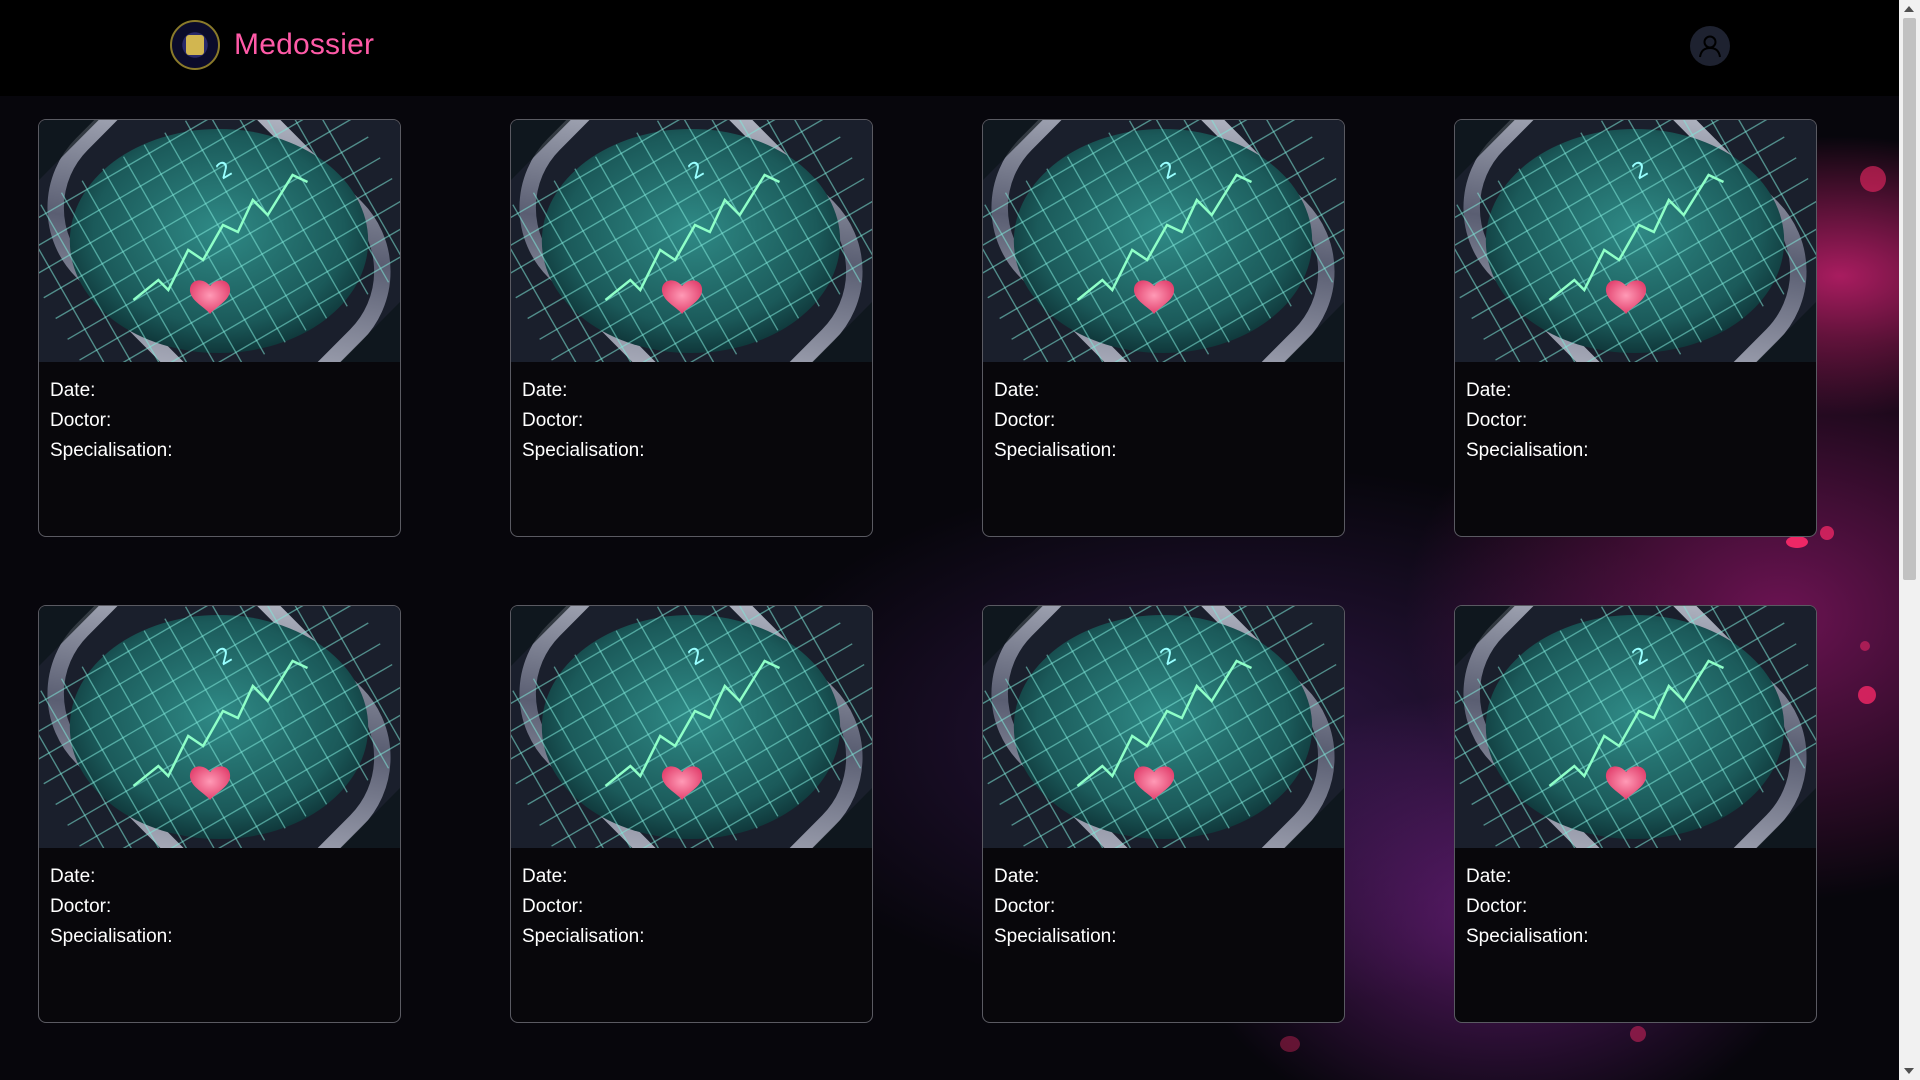  What do you see at coordinates (1909, 9) in the screenshot?
I see `scroll-up-icon` at bounding box center [1909, 9].